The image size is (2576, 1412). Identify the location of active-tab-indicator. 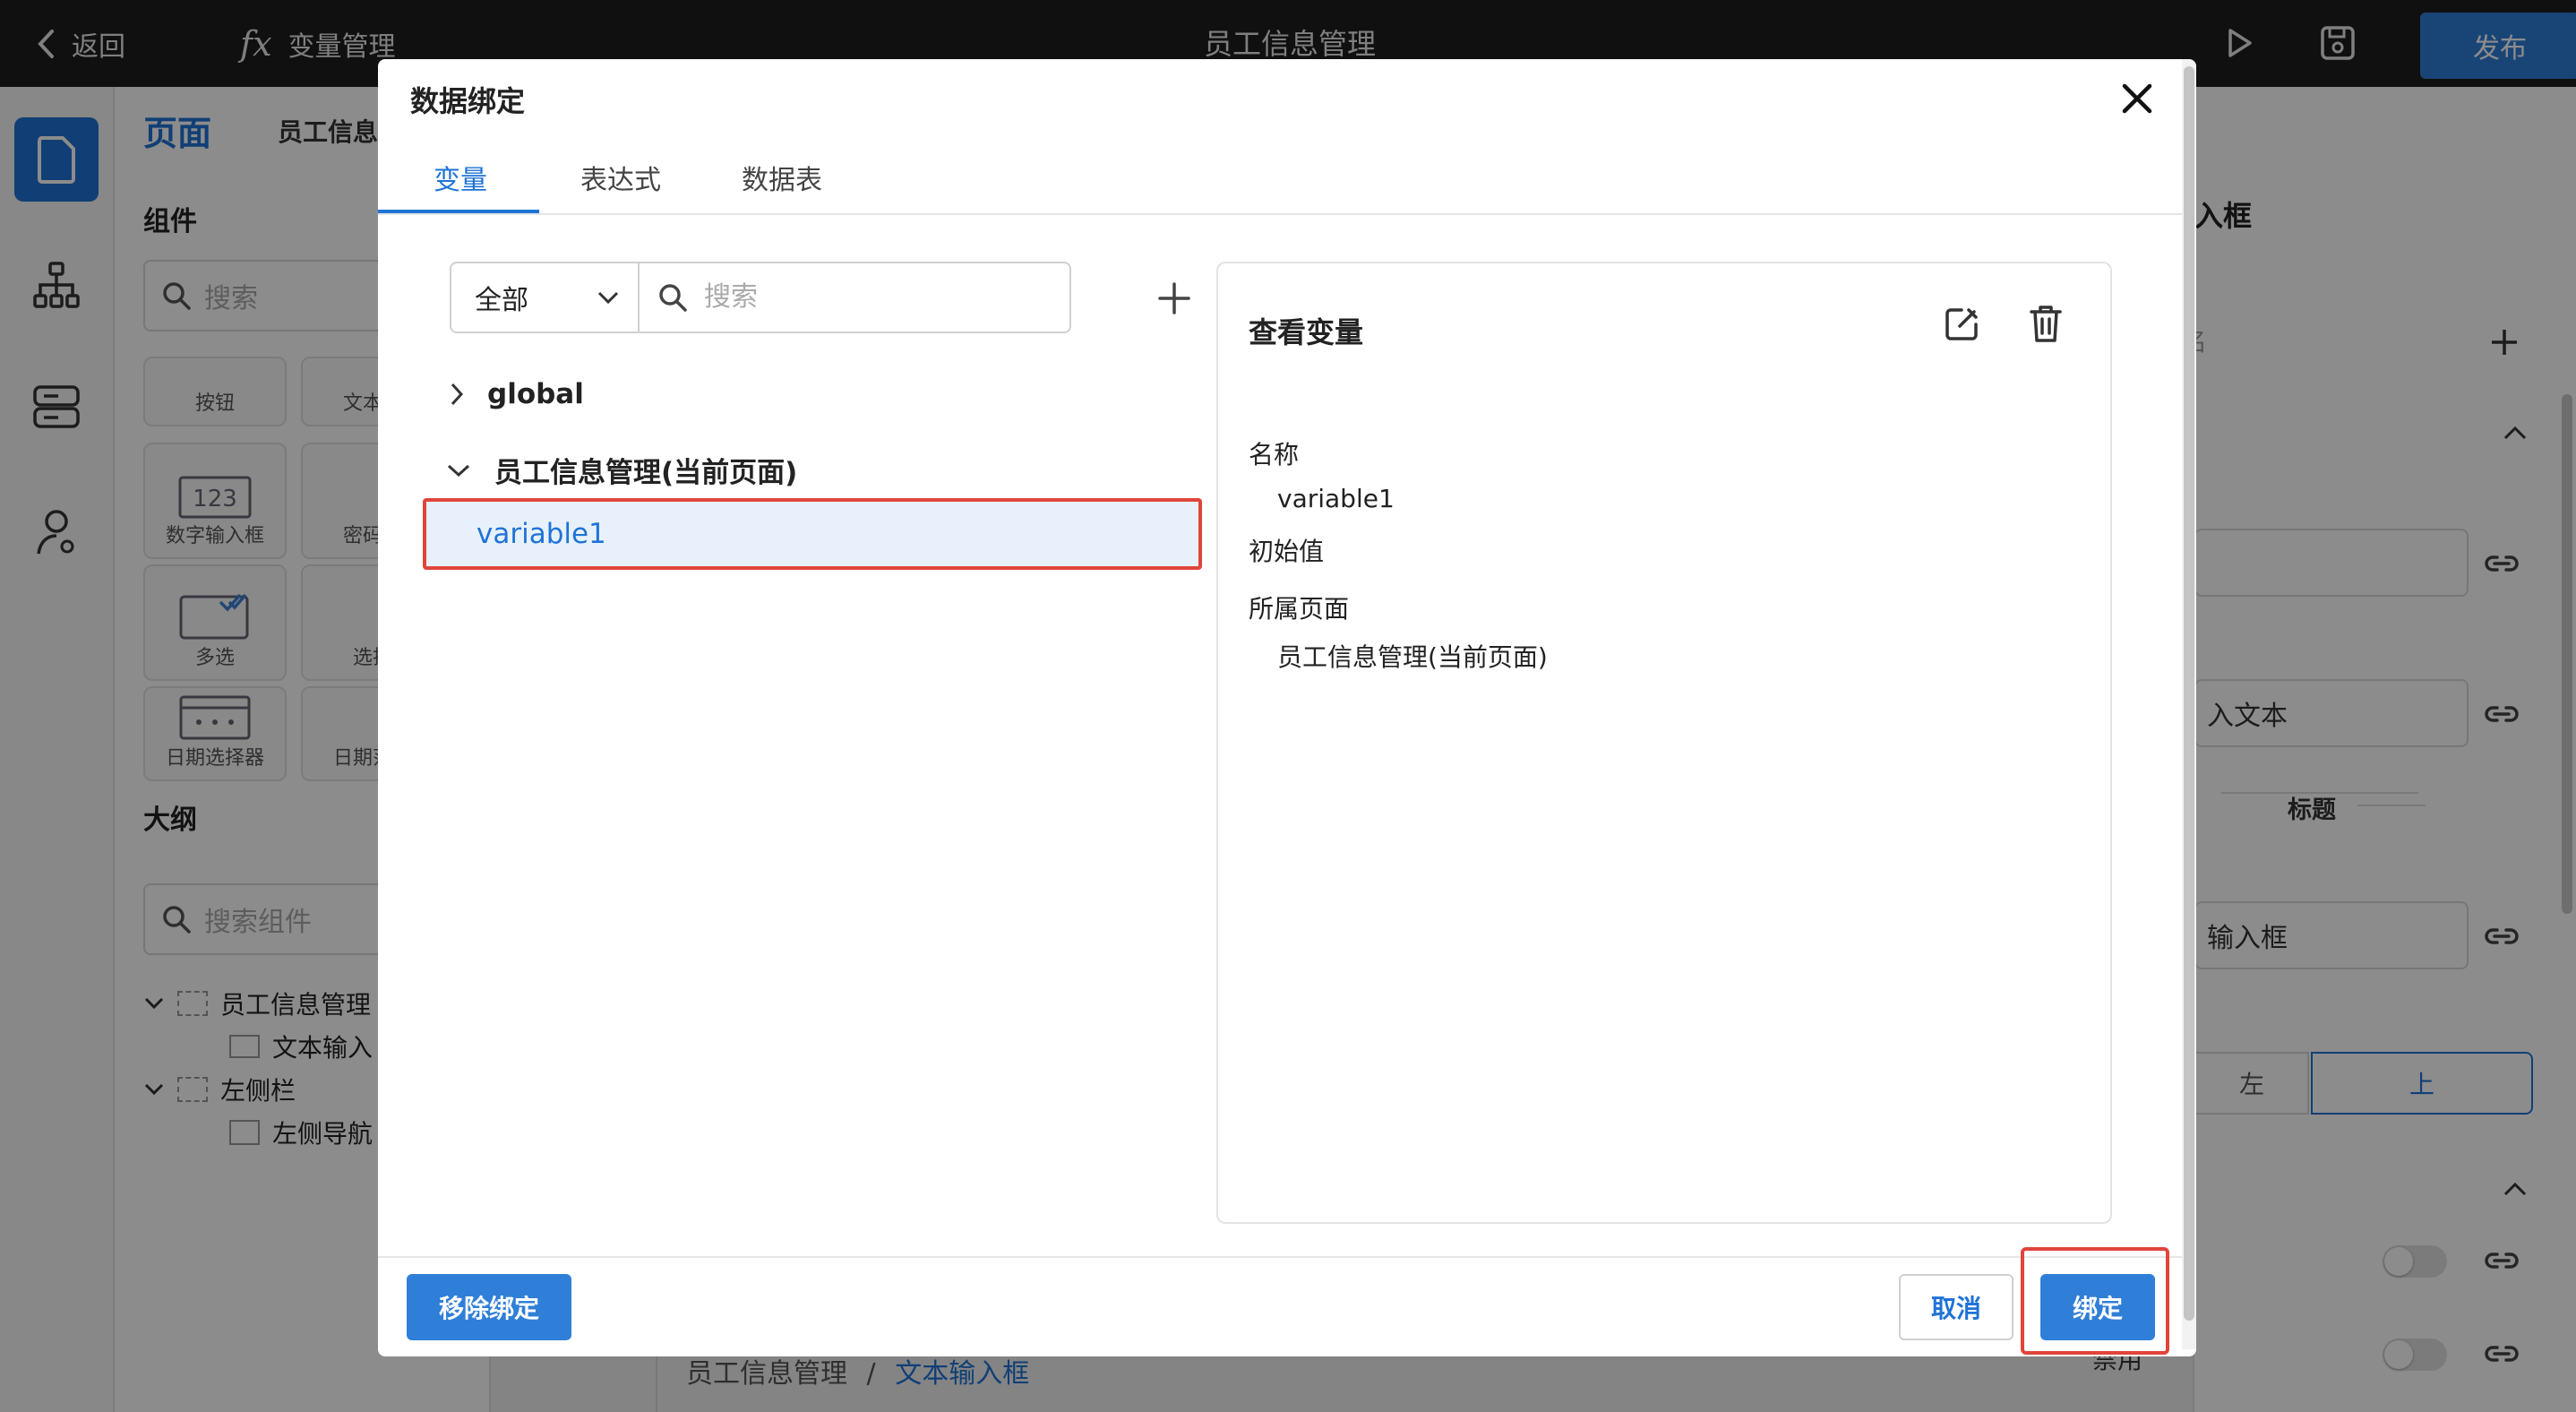
(458, 211).